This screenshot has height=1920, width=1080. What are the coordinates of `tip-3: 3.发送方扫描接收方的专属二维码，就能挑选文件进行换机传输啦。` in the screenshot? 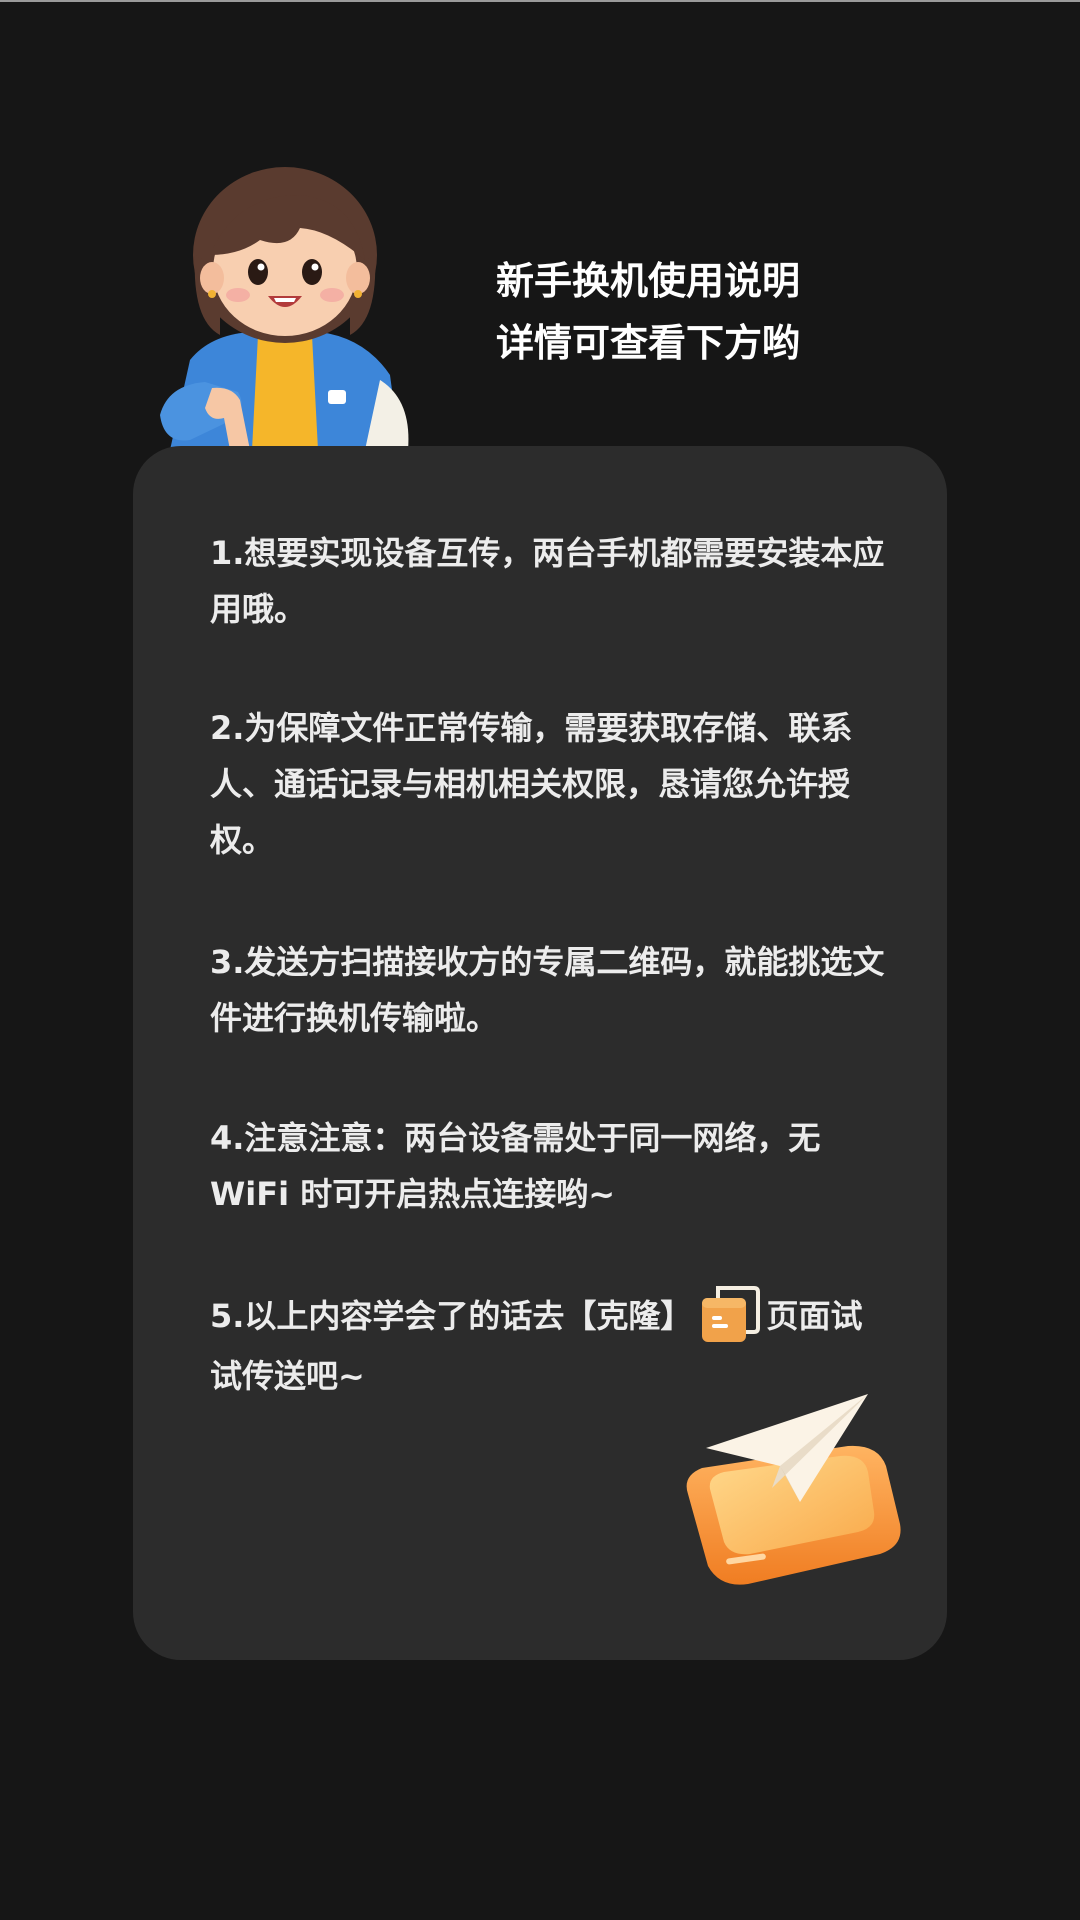 It's located at (547, 990).